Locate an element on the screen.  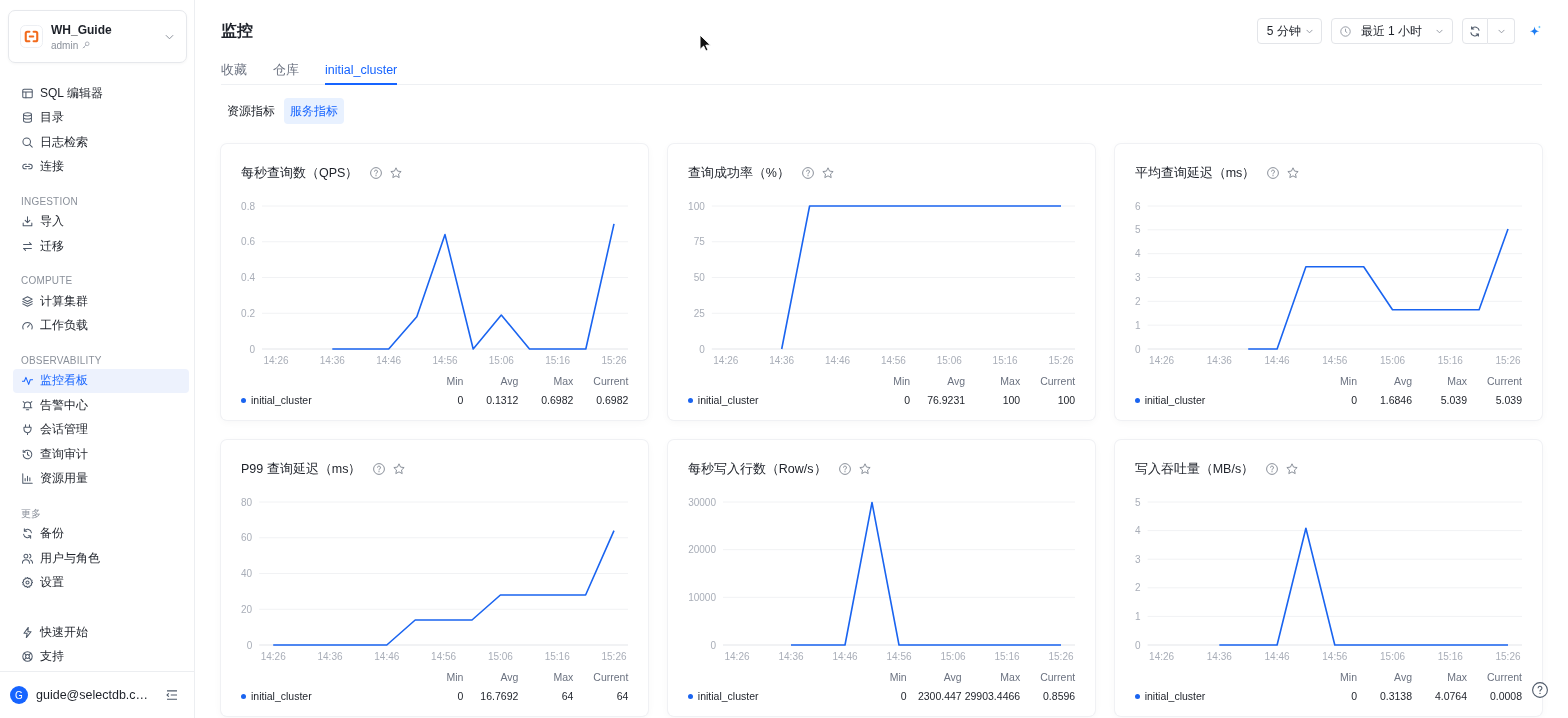
logo-icon is located at coordinates (31, 36).